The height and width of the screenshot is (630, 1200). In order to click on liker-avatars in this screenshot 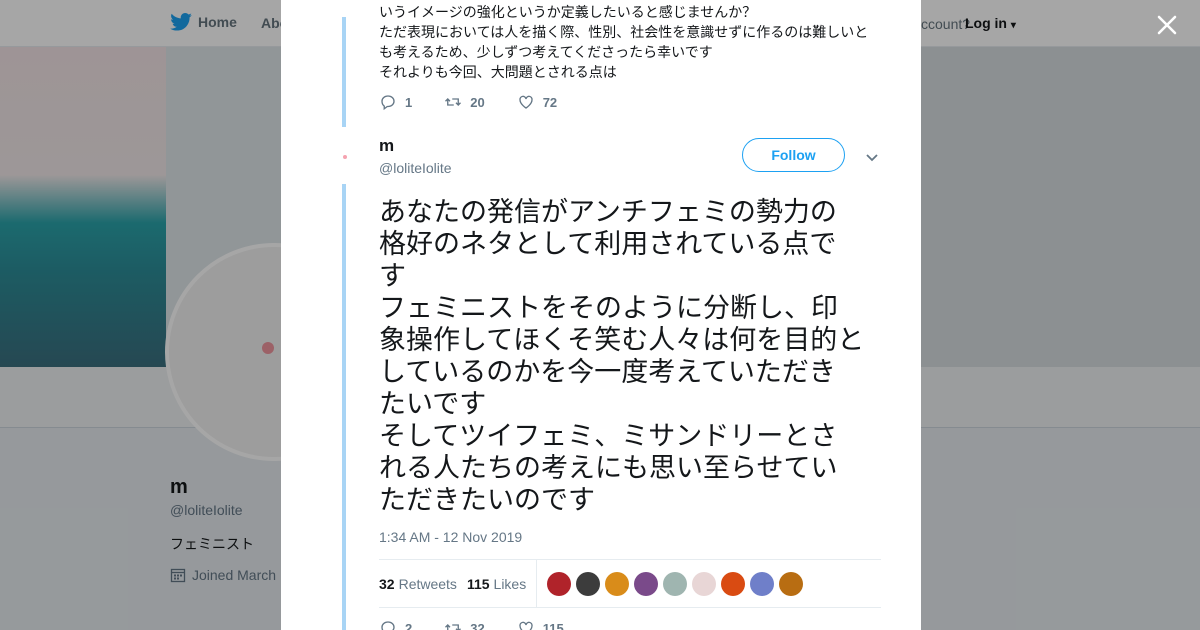, I will do `click(675, 583)`.